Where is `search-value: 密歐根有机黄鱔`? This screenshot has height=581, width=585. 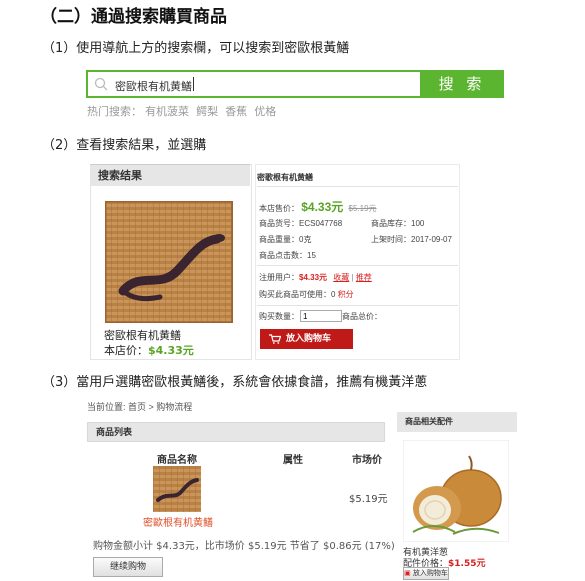 search-value: 密歐根有机黄鱔 is located at coordinates (153, 86).